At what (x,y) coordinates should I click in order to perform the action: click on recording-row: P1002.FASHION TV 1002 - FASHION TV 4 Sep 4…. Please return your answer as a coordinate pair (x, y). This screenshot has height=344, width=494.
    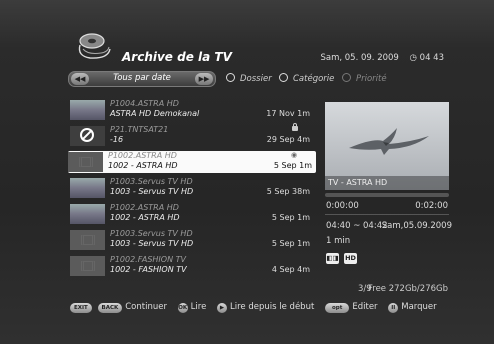
    Looking at the image, I should click on (192, 266).